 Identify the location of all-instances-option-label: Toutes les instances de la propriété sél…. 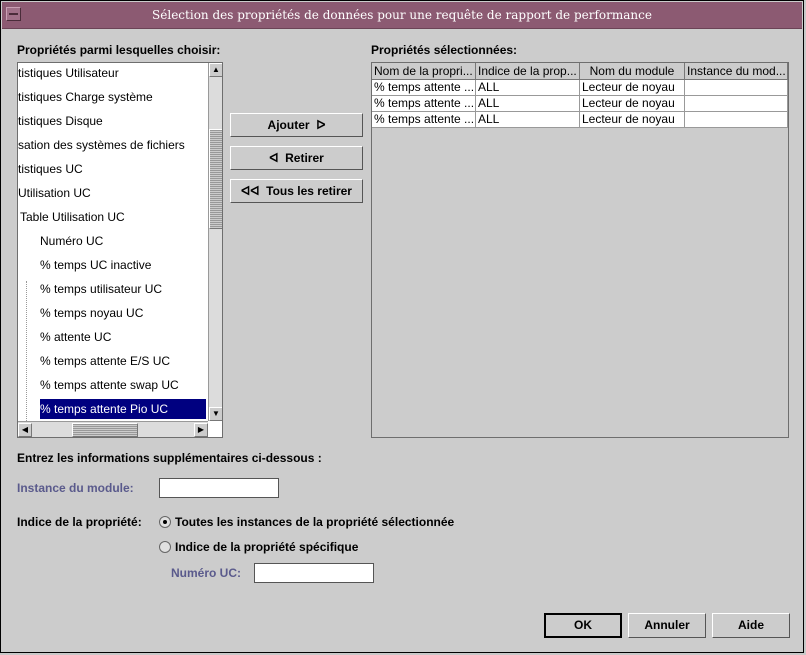
(314, 522).